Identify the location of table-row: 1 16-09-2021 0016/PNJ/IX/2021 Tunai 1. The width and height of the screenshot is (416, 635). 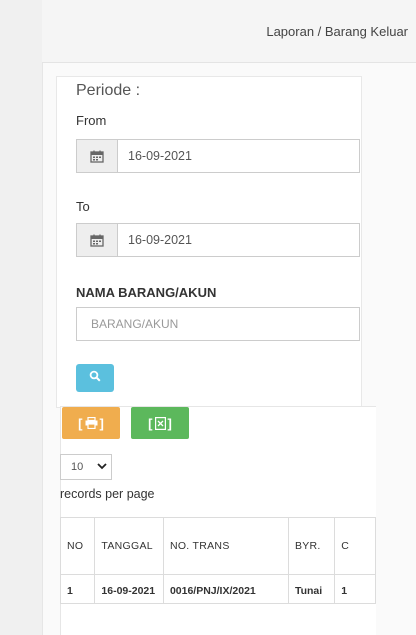
(217, 589).